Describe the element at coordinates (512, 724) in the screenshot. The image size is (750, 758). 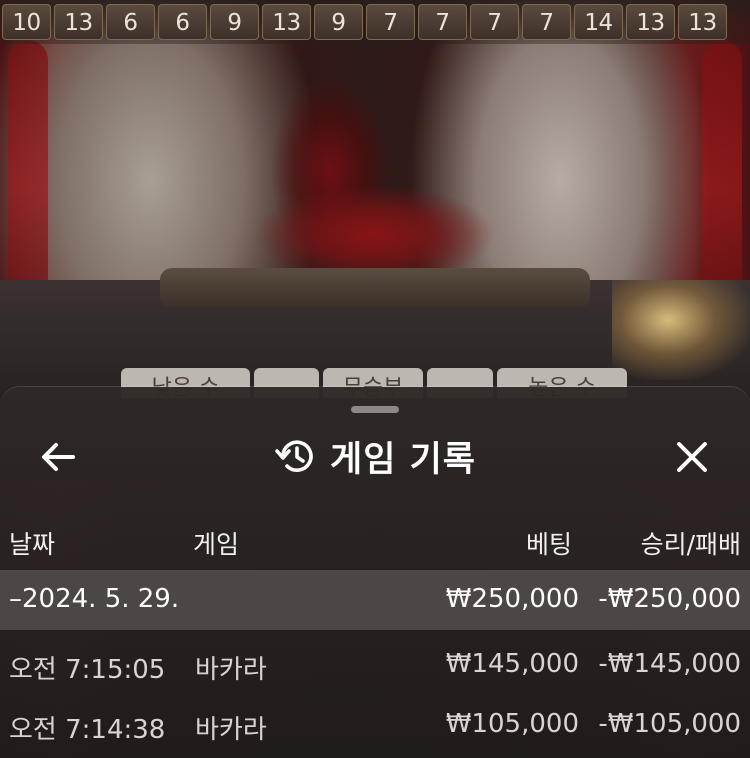
I see `row-bet: ₩105,000` at that location.